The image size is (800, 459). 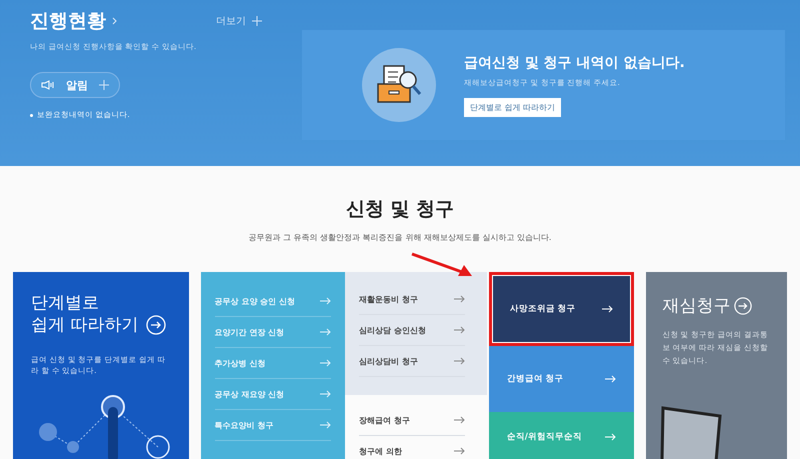 I want to click on laptop-drawing, so click(x=691, y=432).